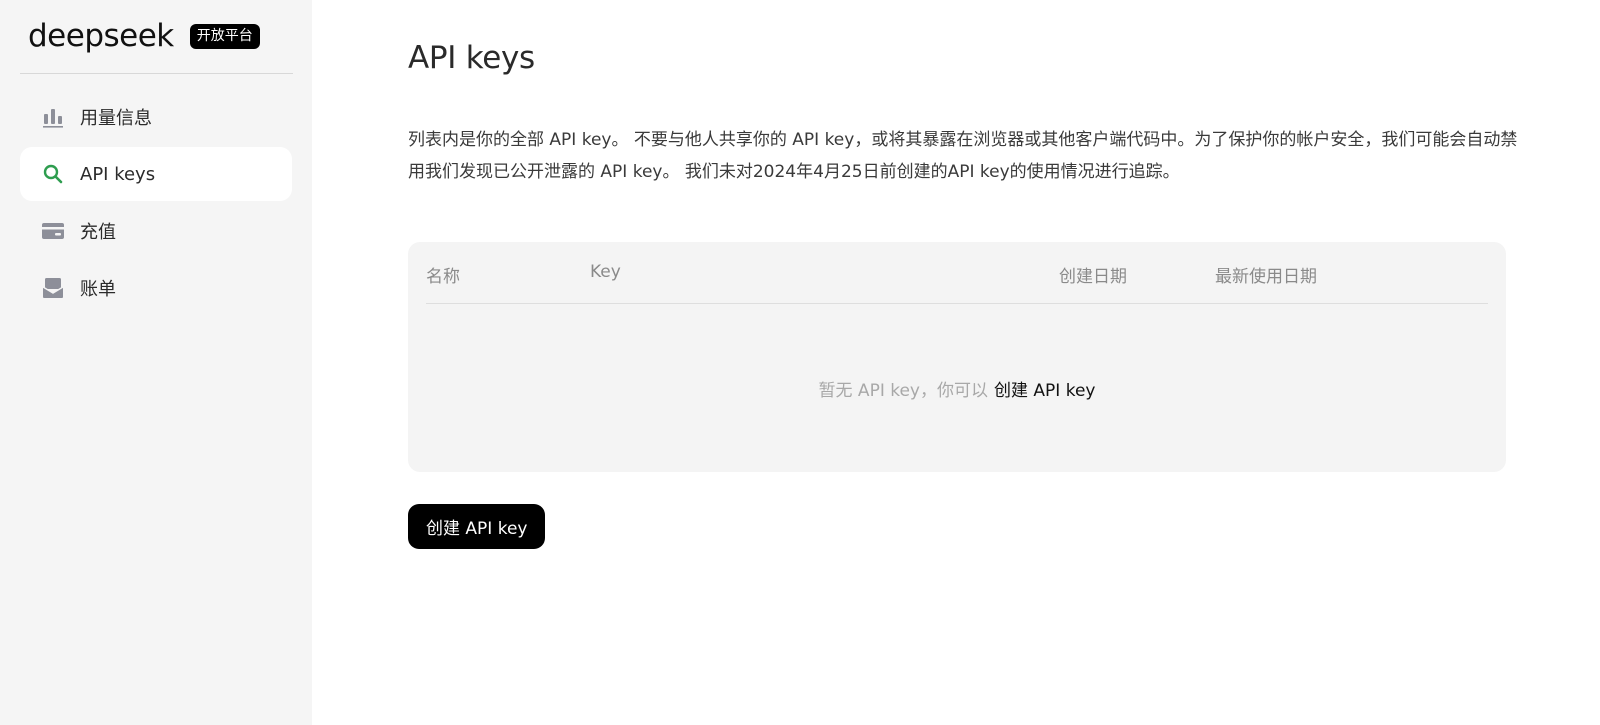  I want to click on sidebar-item-api-keys: API keys, so click(156, 174).